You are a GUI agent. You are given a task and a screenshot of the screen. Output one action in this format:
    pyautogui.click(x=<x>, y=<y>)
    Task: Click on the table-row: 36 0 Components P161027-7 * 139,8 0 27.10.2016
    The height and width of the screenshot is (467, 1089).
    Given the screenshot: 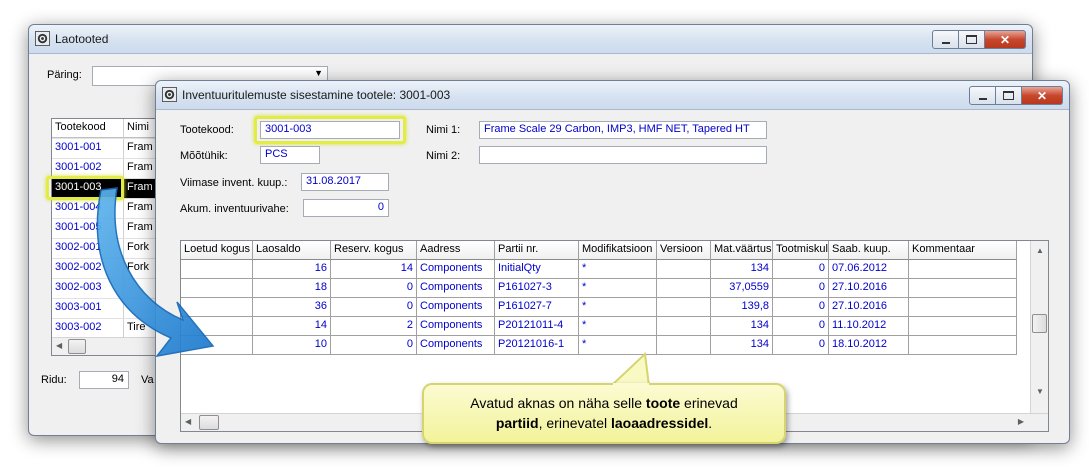 What is the action you would take?
    pyautogui.click(x=614, y=307)
    